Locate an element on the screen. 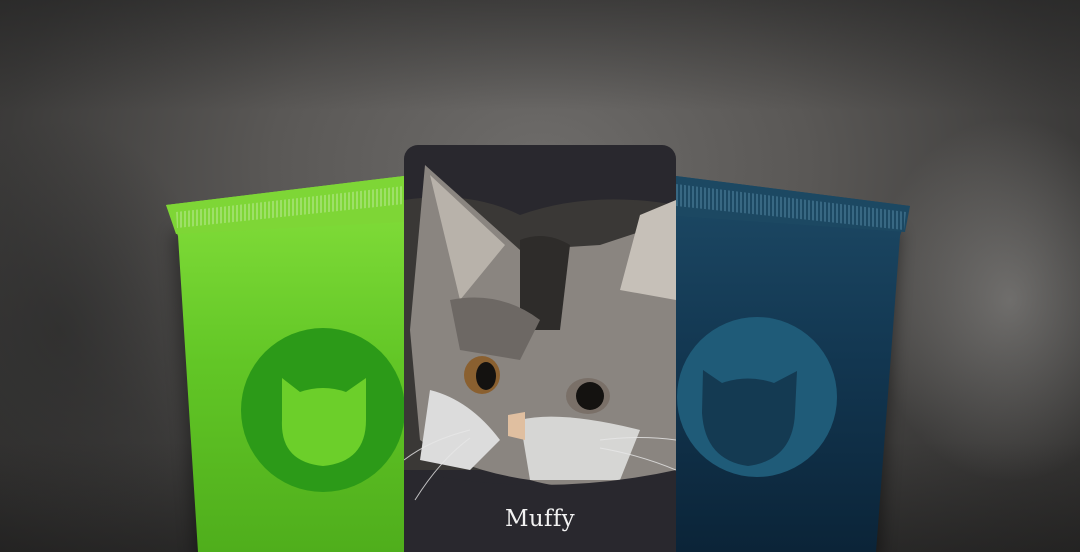 This screenshot has height=552, width=1080. cat-name-label: Muffy is located at coordinates (540, 519).